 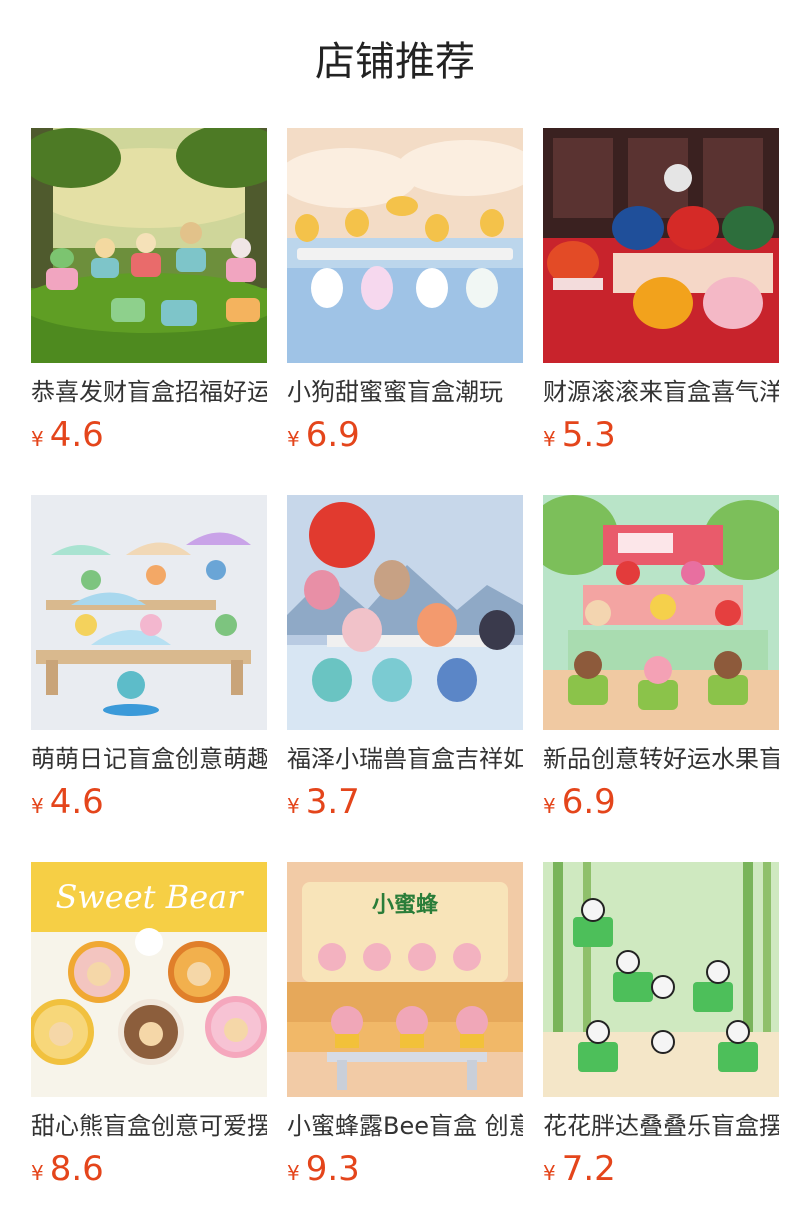 I want to click on product-card: 花花胖达叠叠乐盲盒摆件 ¥7.2, so click(x=661, y=1045).